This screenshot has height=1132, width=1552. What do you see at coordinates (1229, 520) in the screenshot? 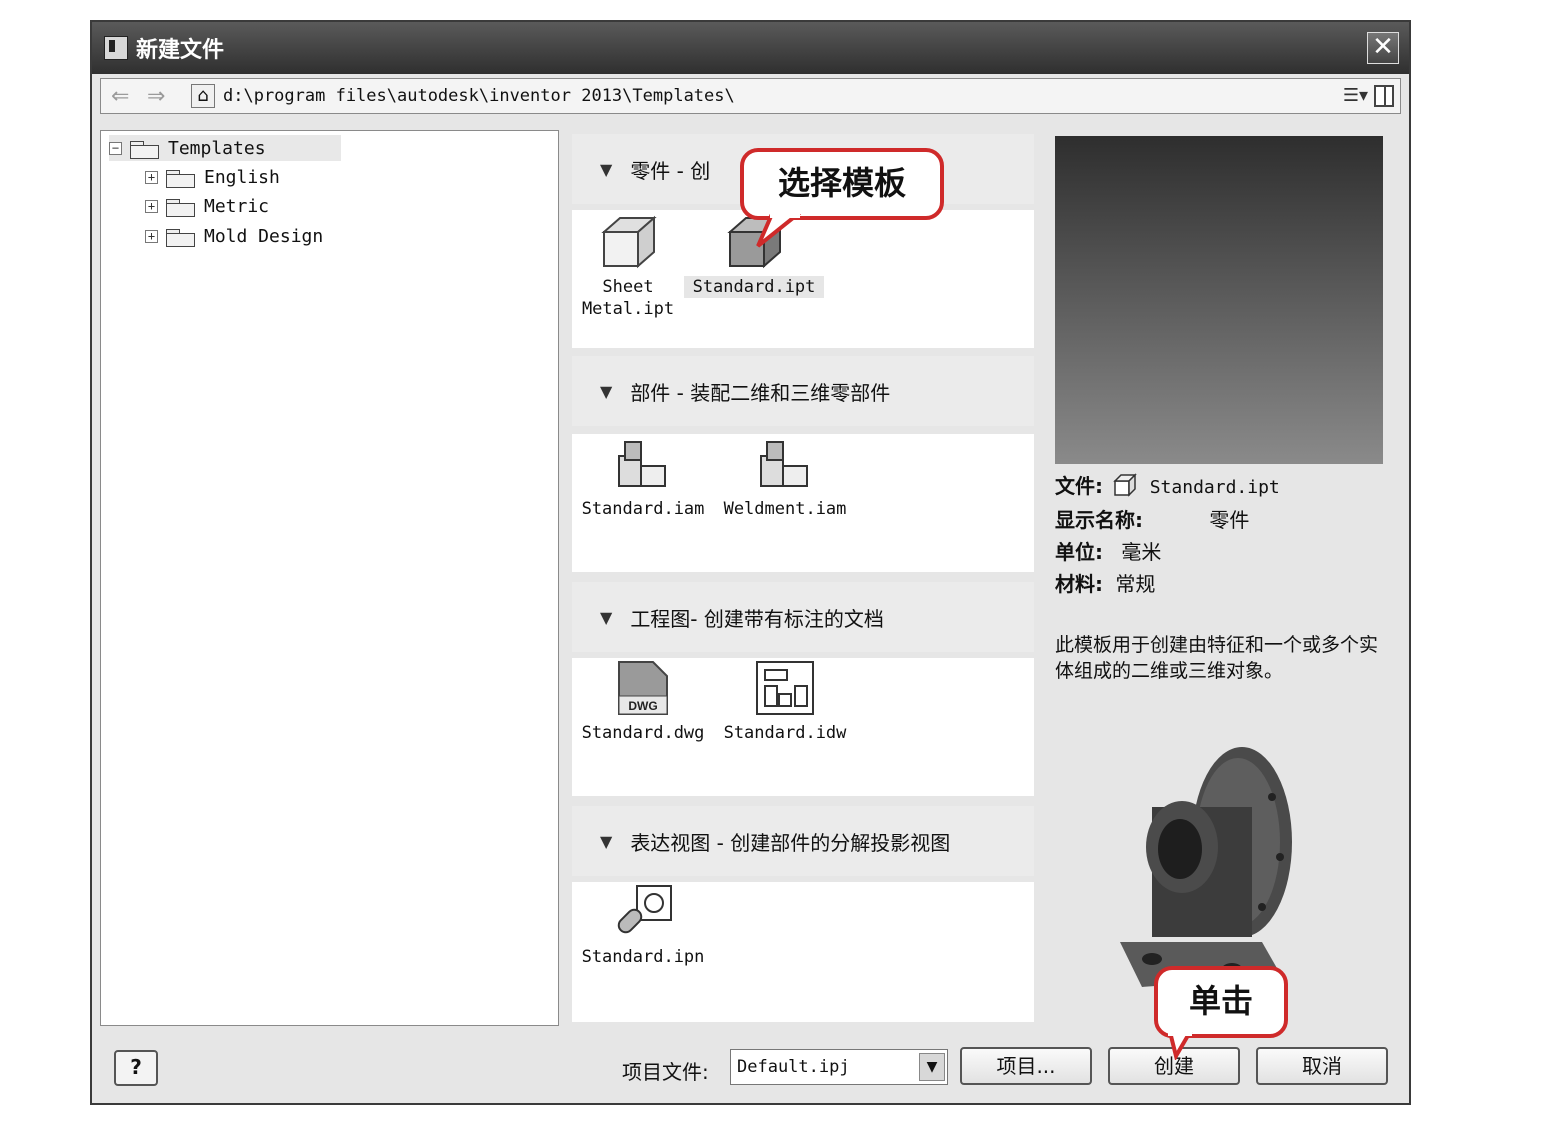
I see `display-name-value: 零件` at bounding box center [1229, 520].